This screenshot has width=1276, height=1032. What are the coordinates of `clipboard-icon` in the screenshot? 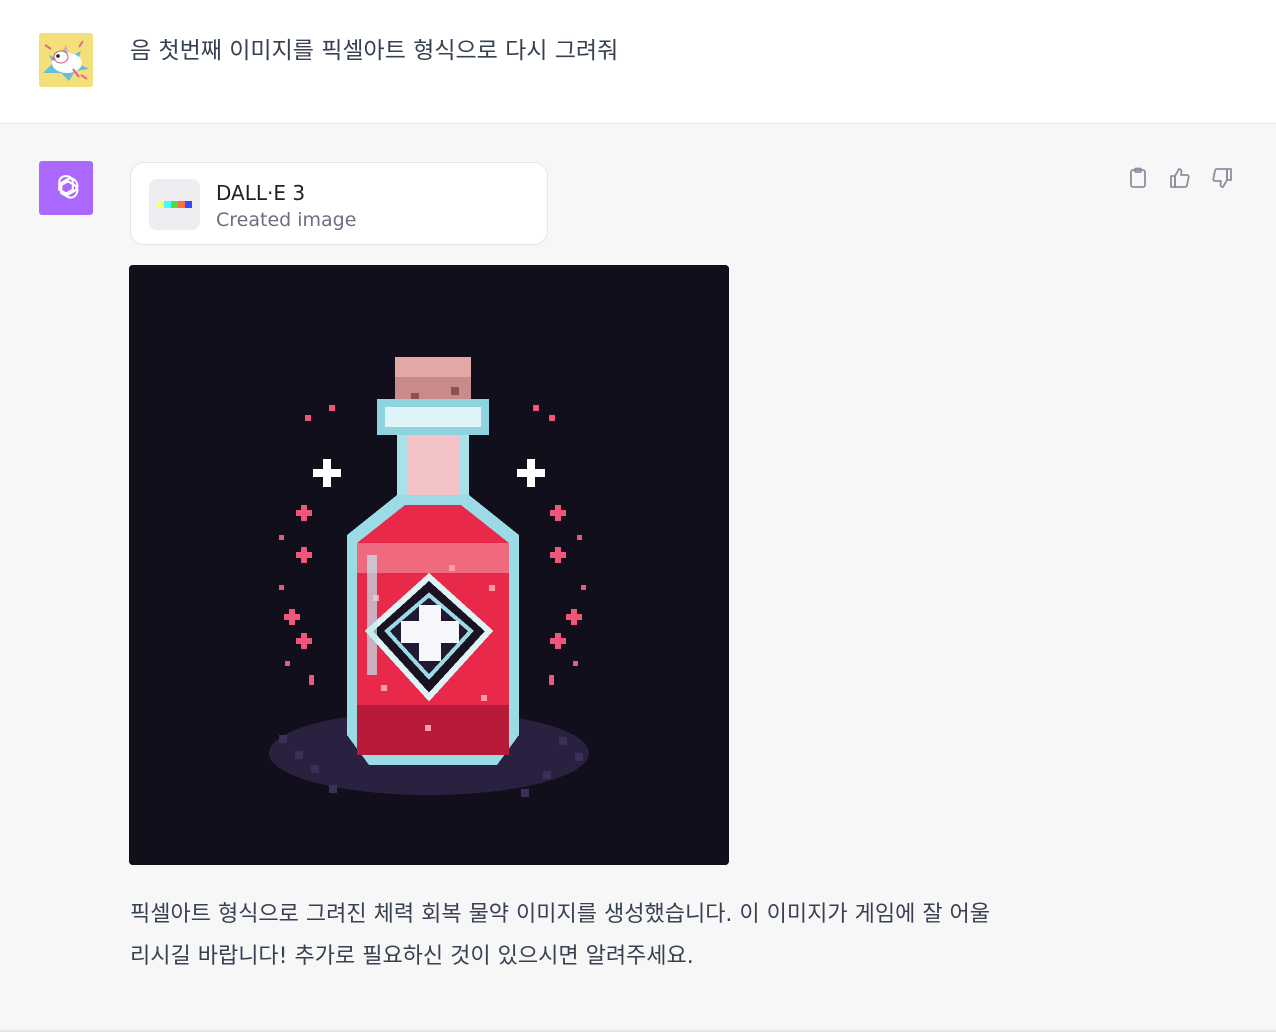 It's located at (1138, 177).